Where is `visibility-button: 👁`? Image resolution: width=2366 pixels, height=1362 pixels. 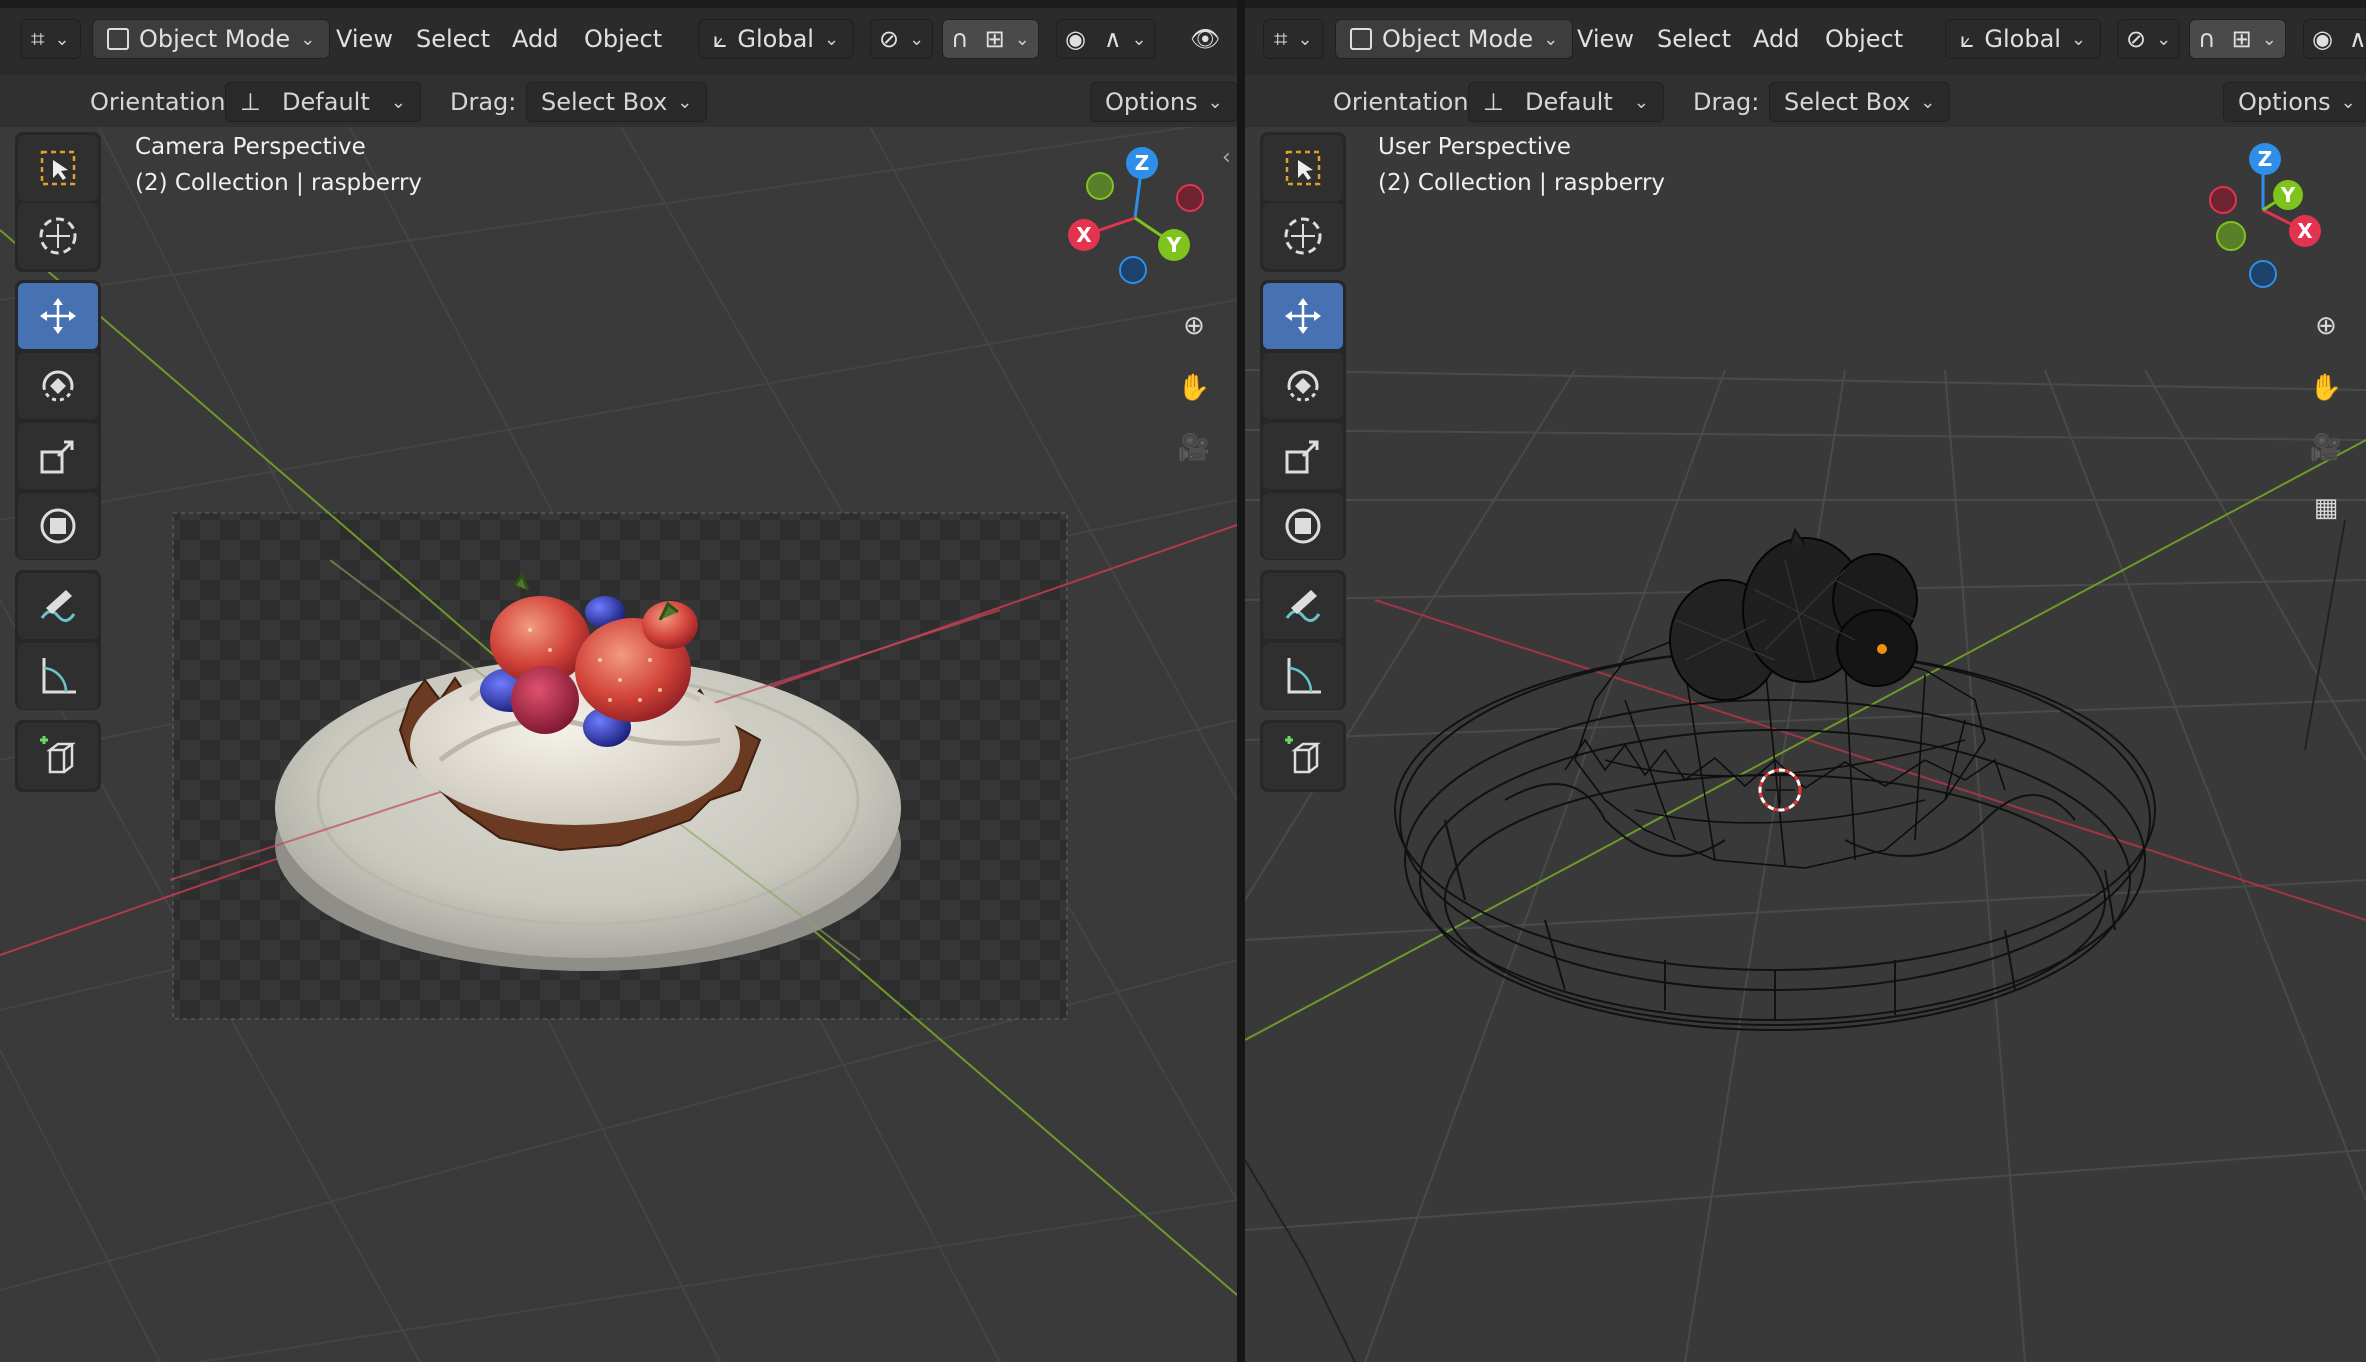 visibility-button: 👁 is located at coordinates (1205, 39).